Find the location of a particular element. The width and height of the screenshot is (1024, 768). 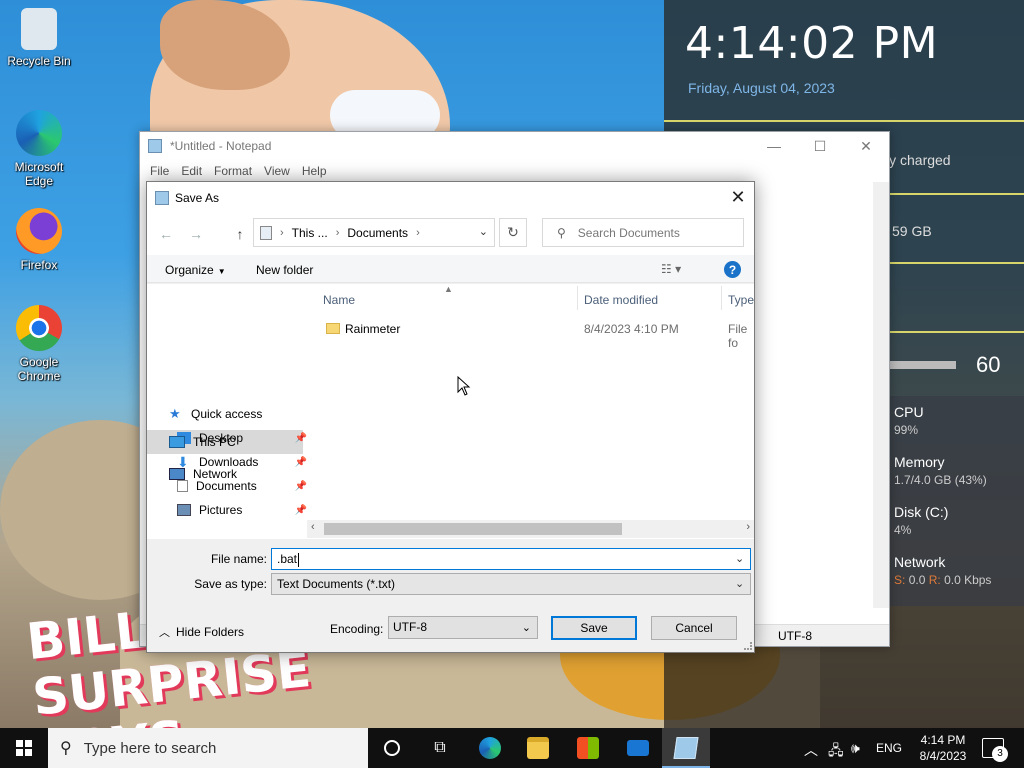

file-list-row: Rainmeter 8/4/2023 4:10 PM File fo is located at coordinates (538, 334).